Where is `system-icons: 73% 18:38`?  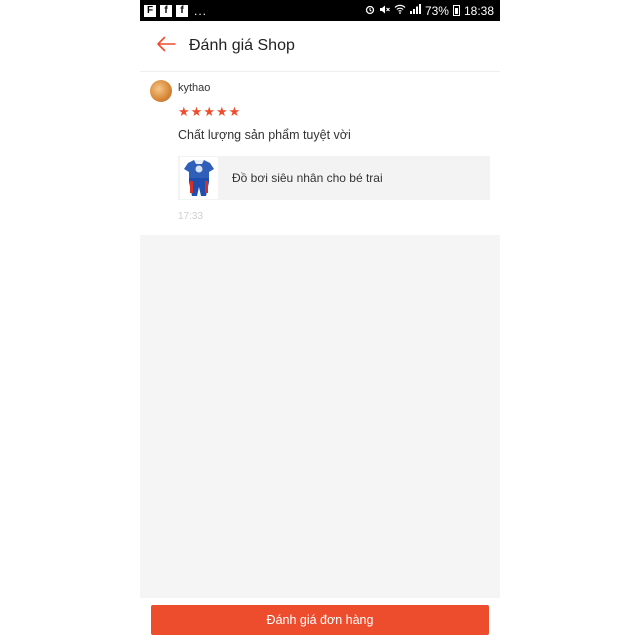 system-icons: 73% 18:38 is located at coordinates (432, 11).